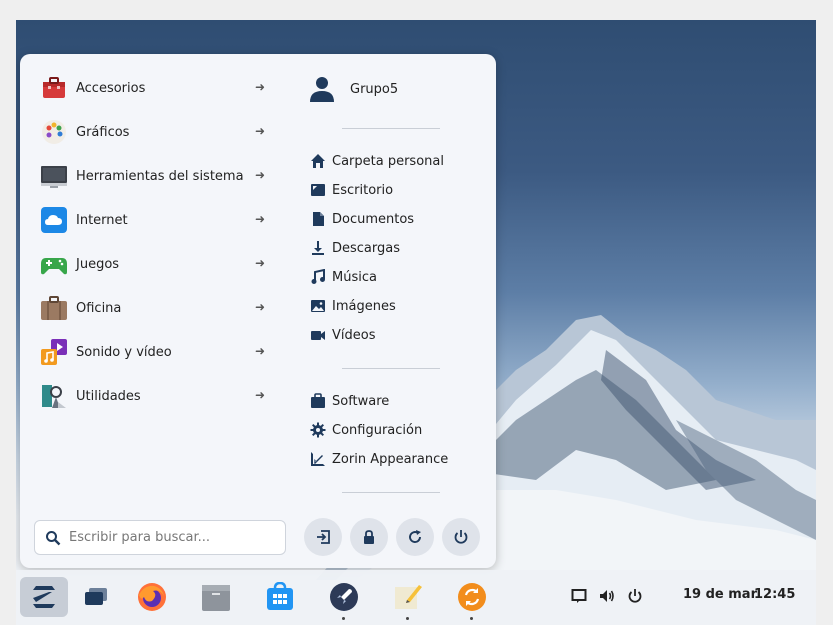 The image size is (833, 625). I want to click on firefox-icon, so click(152, 597).